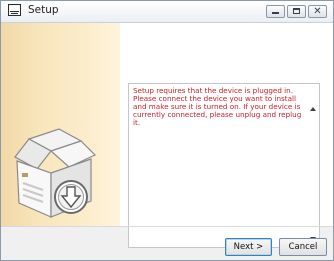  What do you see at coordinates (43, 10) in the screenshot?
I see `window-title: Setup` at bounding box center [43, 10].